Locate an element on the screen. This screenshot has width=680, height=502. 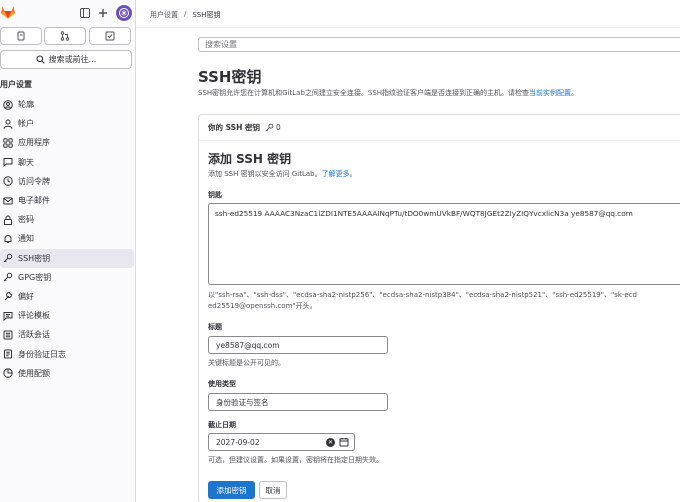
key-label: 钥匙 is located at coordinates (215, 195).